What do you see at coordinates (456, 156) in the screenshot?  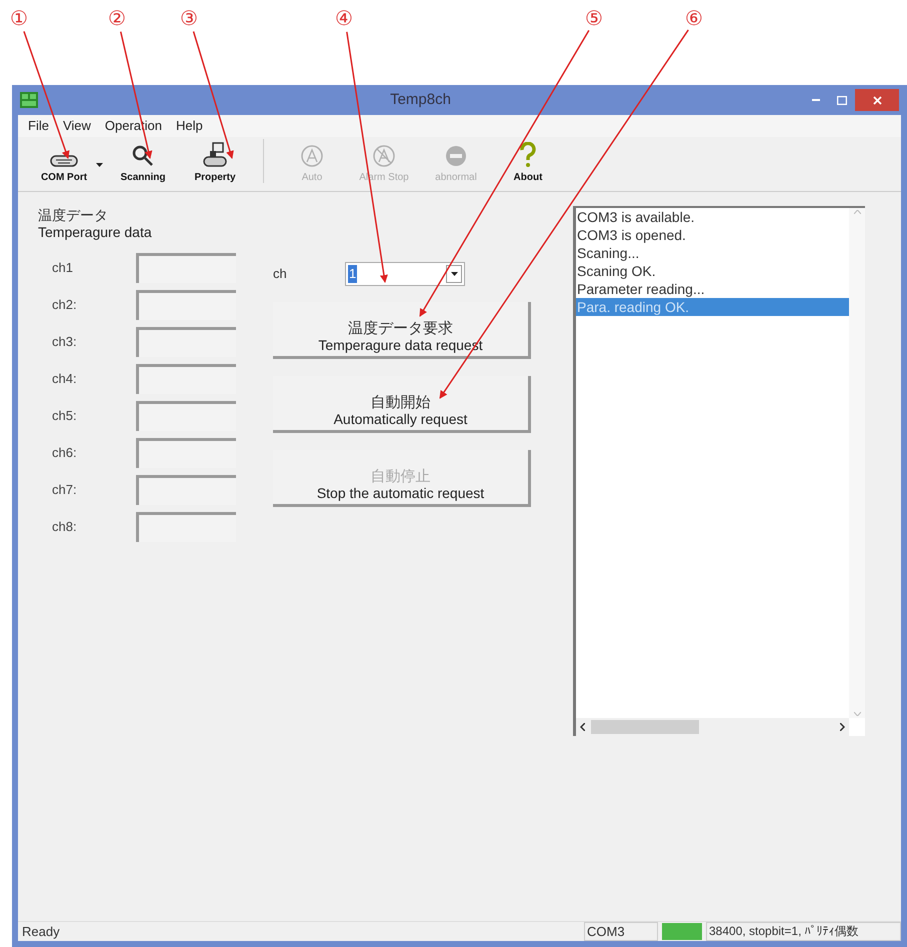 I see `no-entry-icon` at bounding box center [456, 156].